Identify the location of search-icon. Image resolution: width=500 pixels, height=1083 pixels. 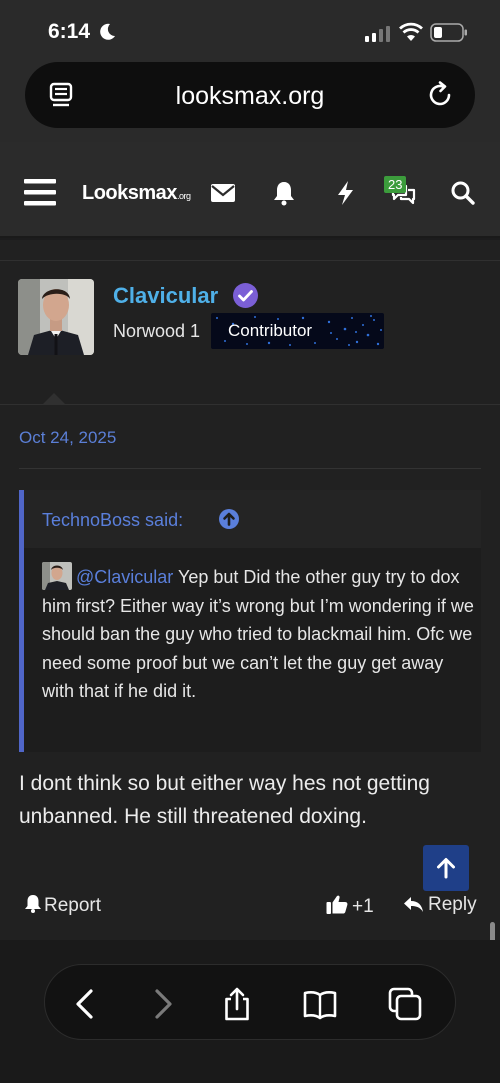
(463, 193).